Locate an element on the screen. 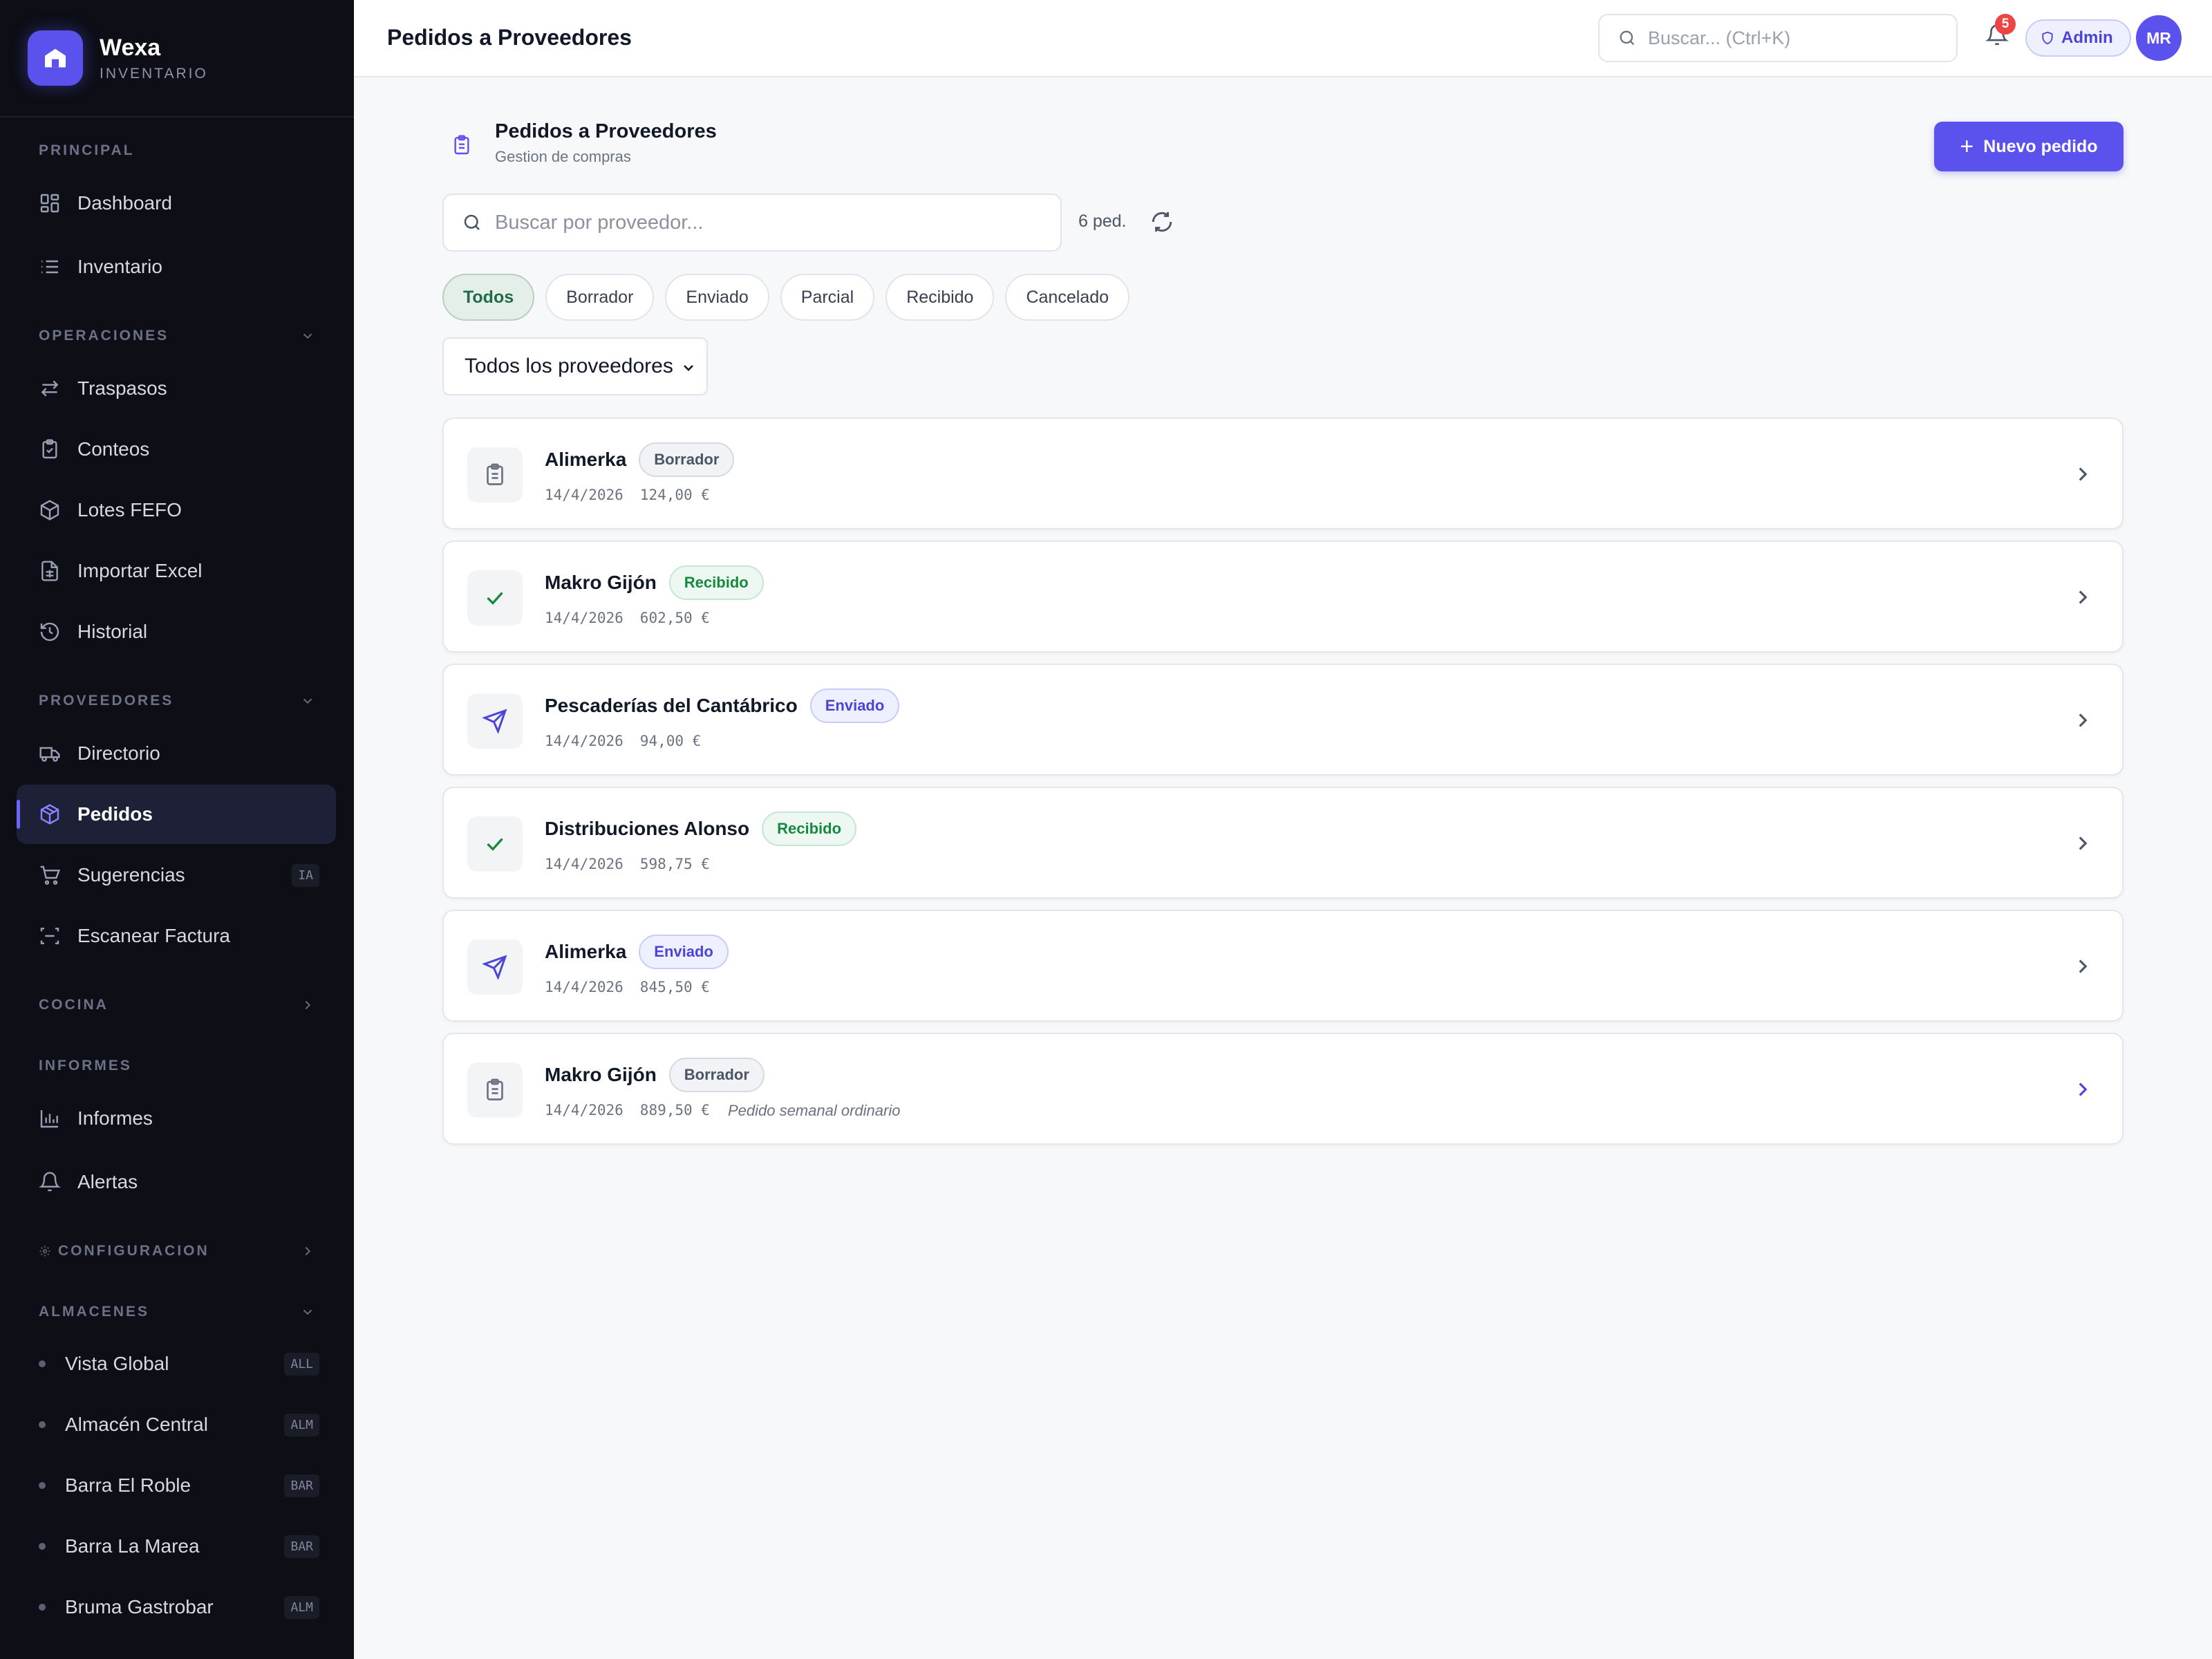 This screenshot has height=1659, width=2212. section-operaciones: OPERACIONES is located at coordinates (177, 336).